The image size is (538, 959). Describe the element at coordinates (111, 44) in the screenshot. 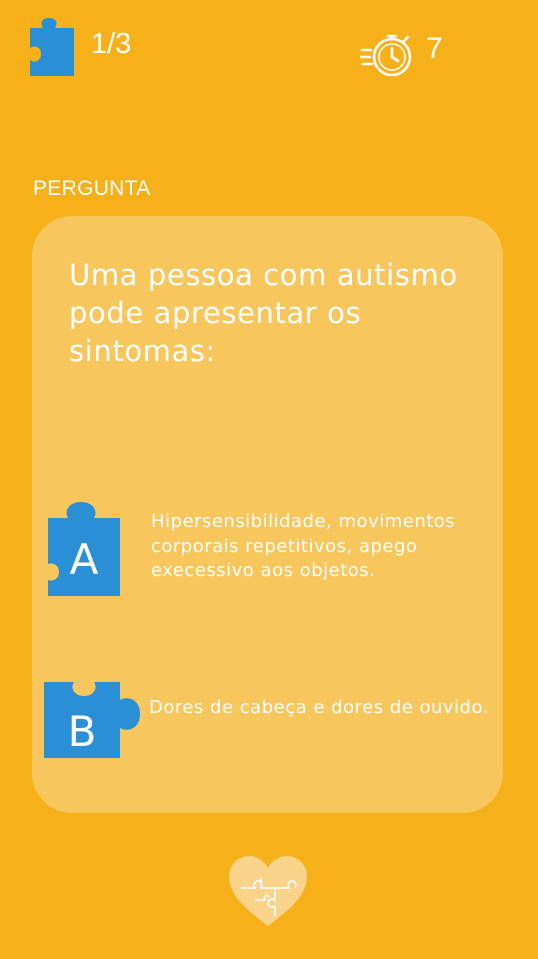

I see `progress-counter: 1/3` at that location.